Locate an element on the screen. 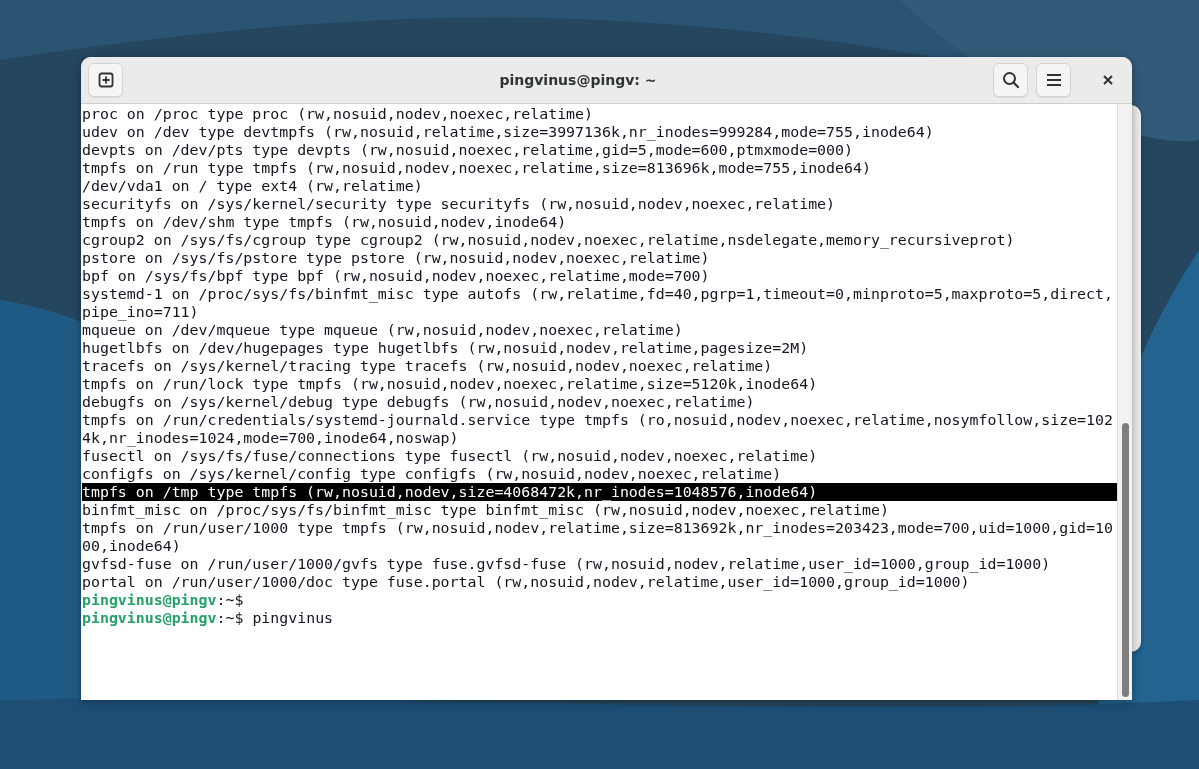 This screenshot has height=769, width=1199. scrollbar is located at coordinates (1124, 402).